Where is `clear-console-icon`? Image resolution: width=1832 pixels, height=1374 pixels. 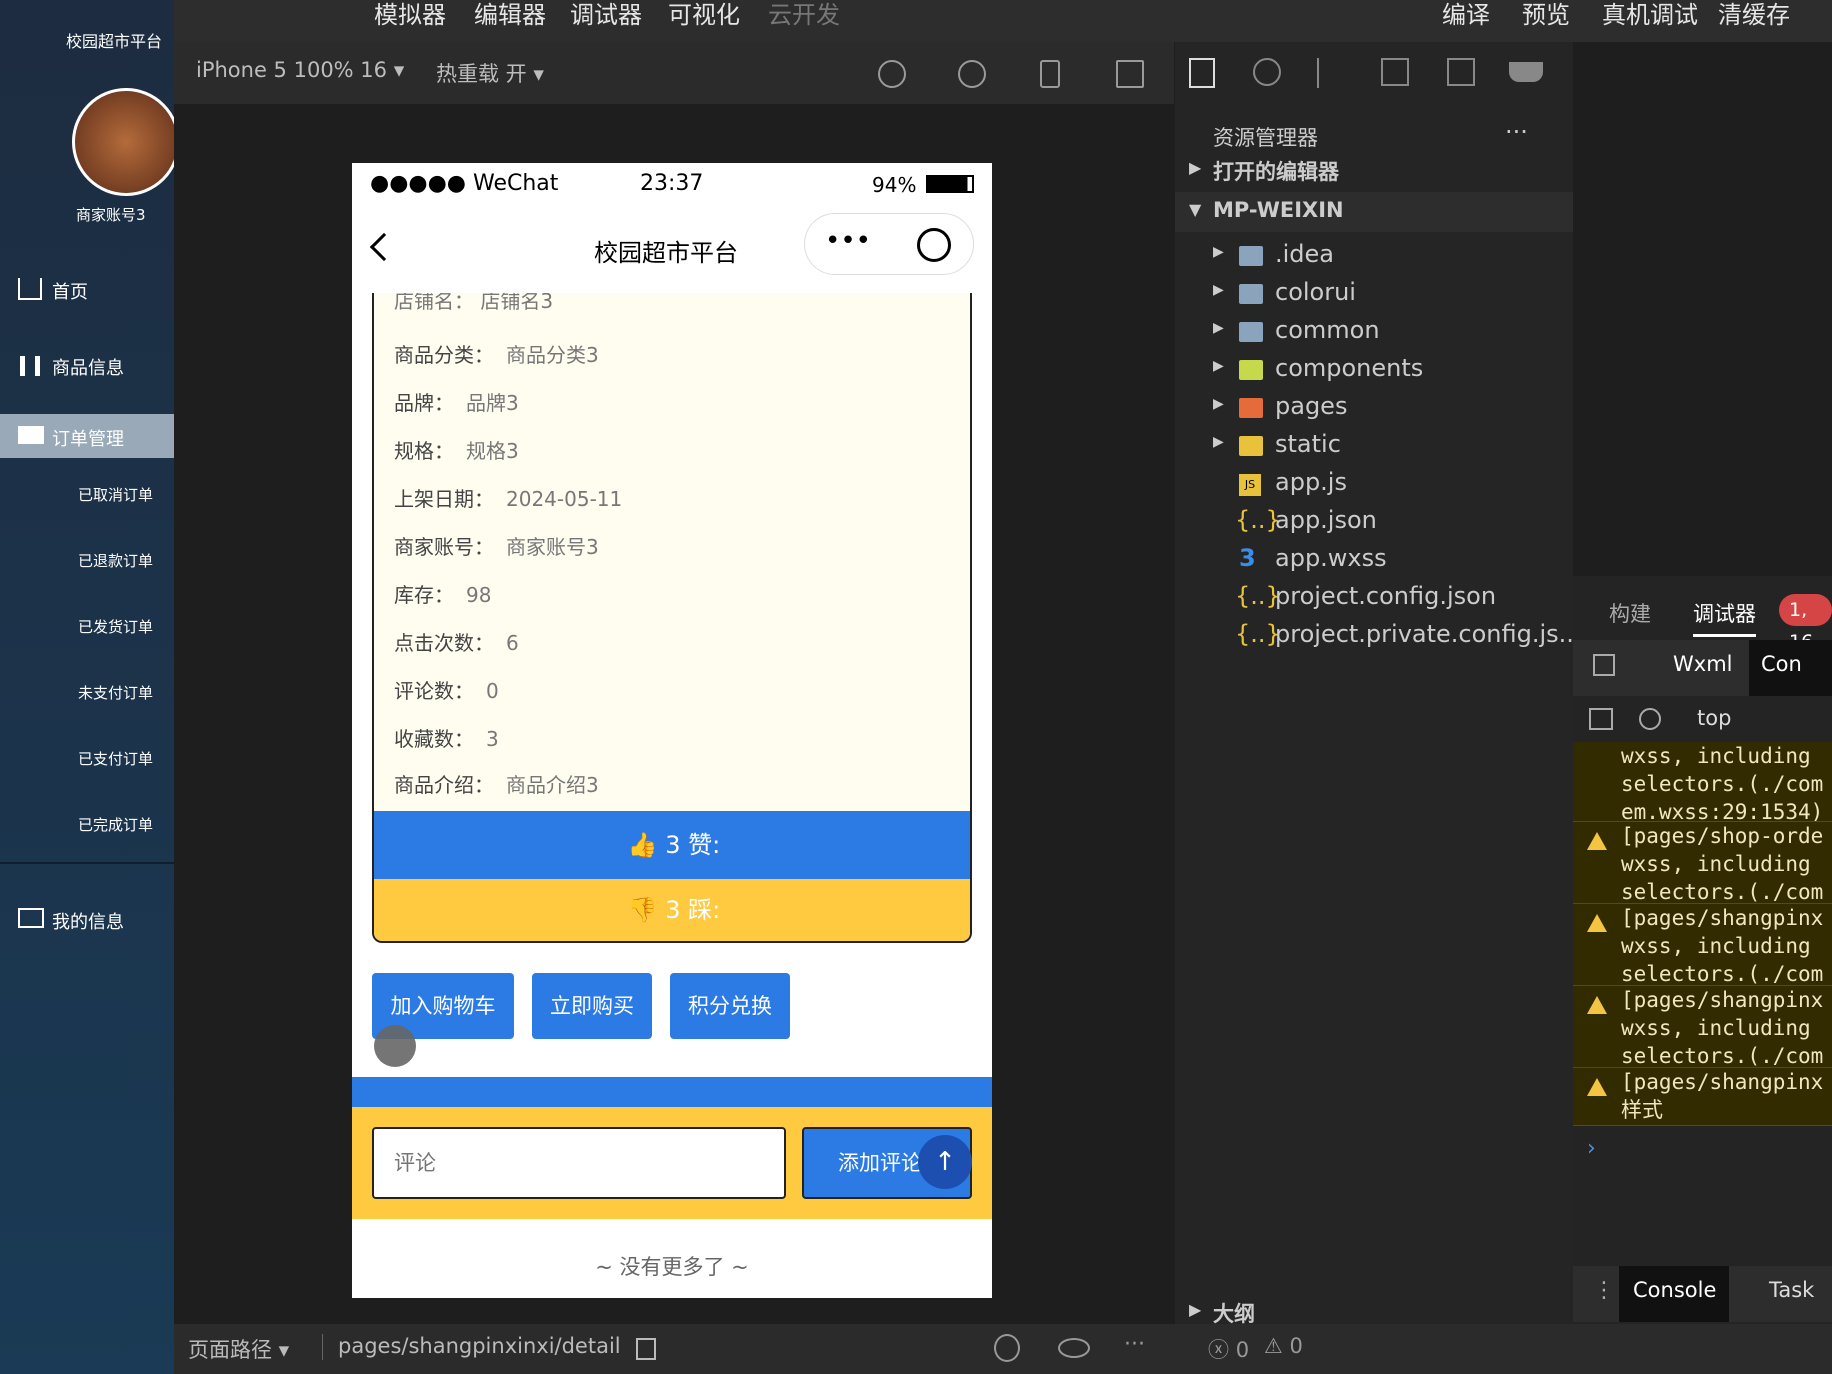
clear-console-icon is located at coordinates (1650, 719).